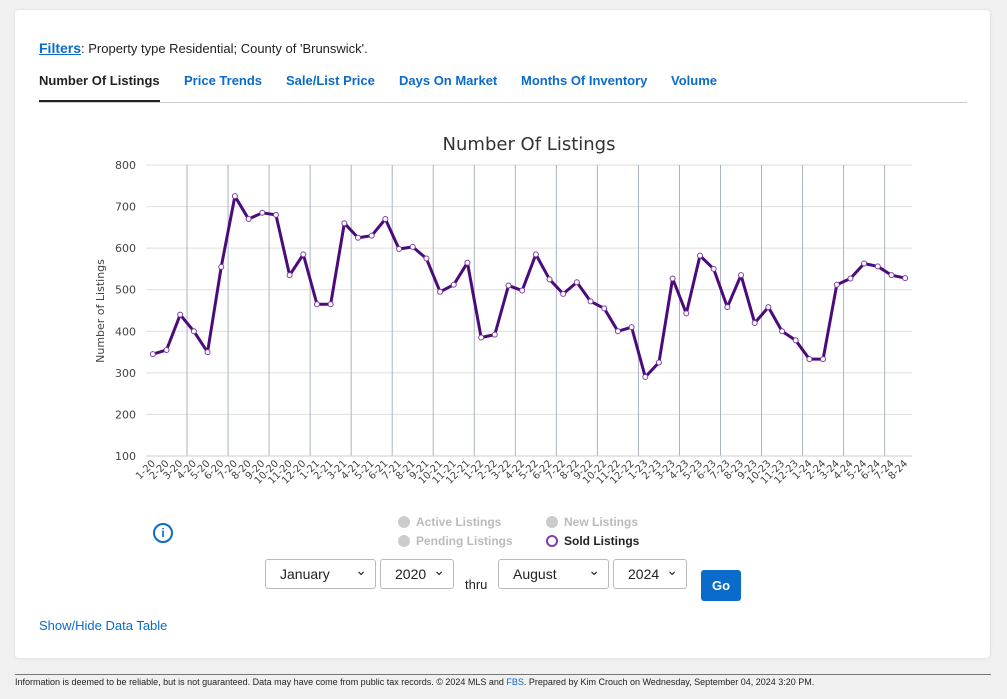 The height and width of the screenshot is (699, 1007). Describe the element at coordinates (125, 456) in the screenshot. I see `y-tick-label: 100` at that location.